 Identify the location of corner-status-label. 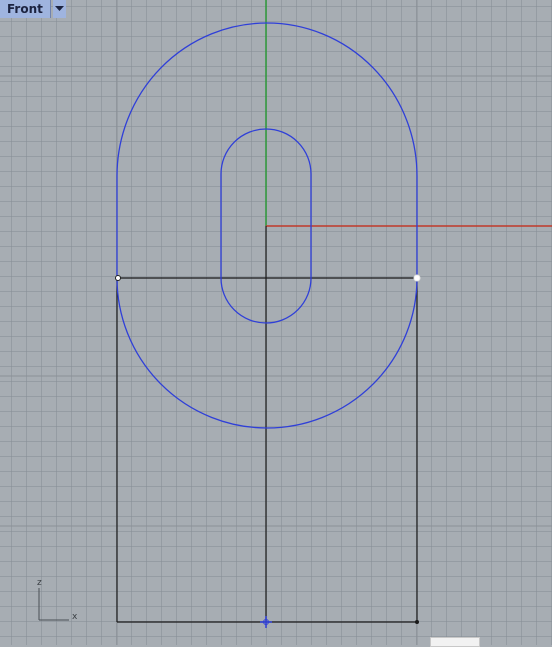
(455, 642).